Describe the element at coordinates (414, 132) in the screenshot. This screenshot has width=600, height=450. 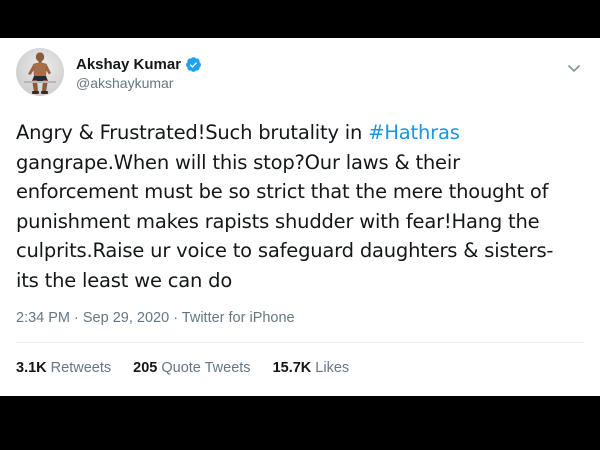
I see `hashtag-link: #Hathras` at that location.